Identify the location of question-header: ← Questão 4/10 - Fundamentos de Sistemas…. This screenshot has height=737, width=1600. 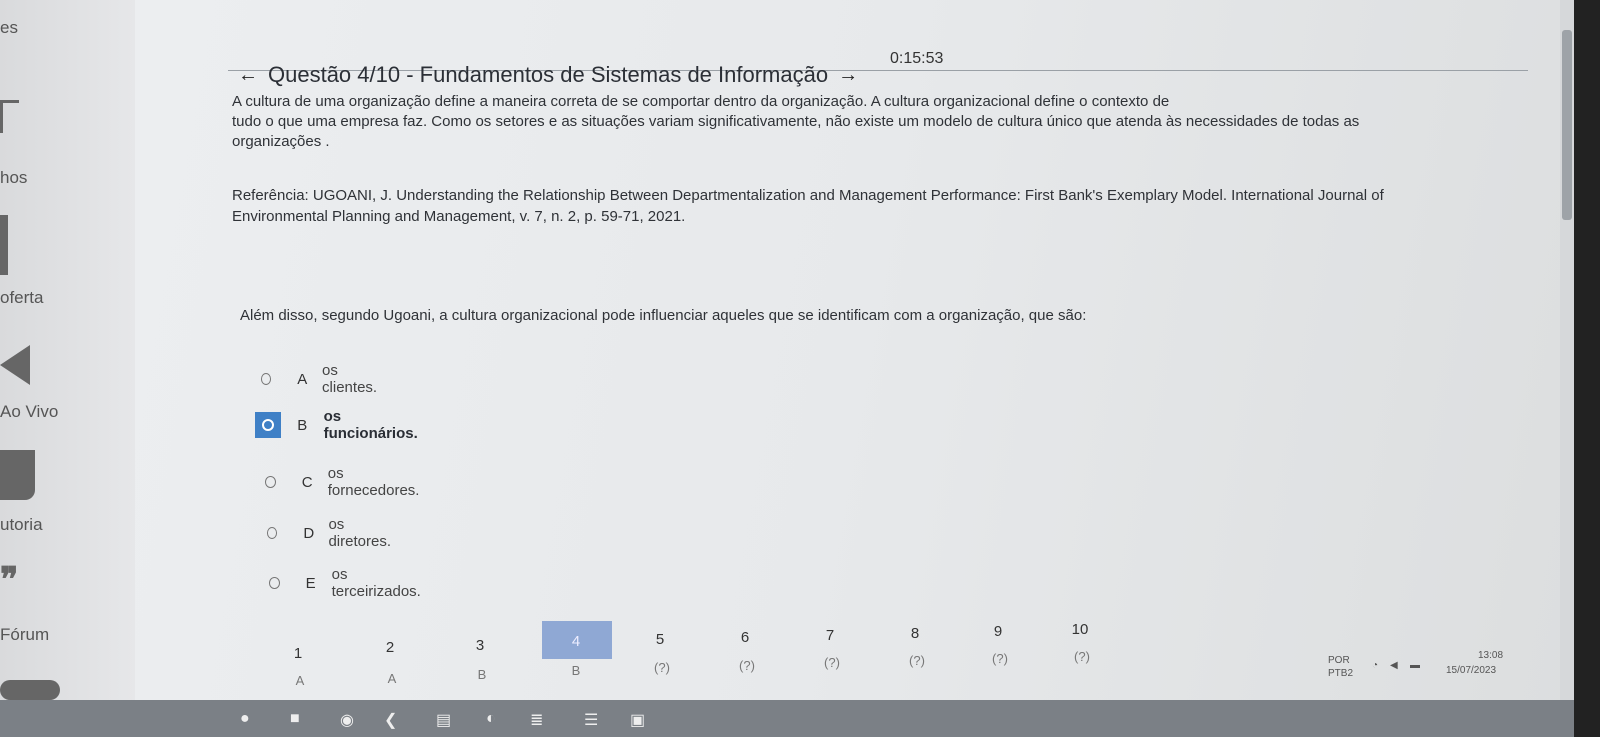
(548, 75).